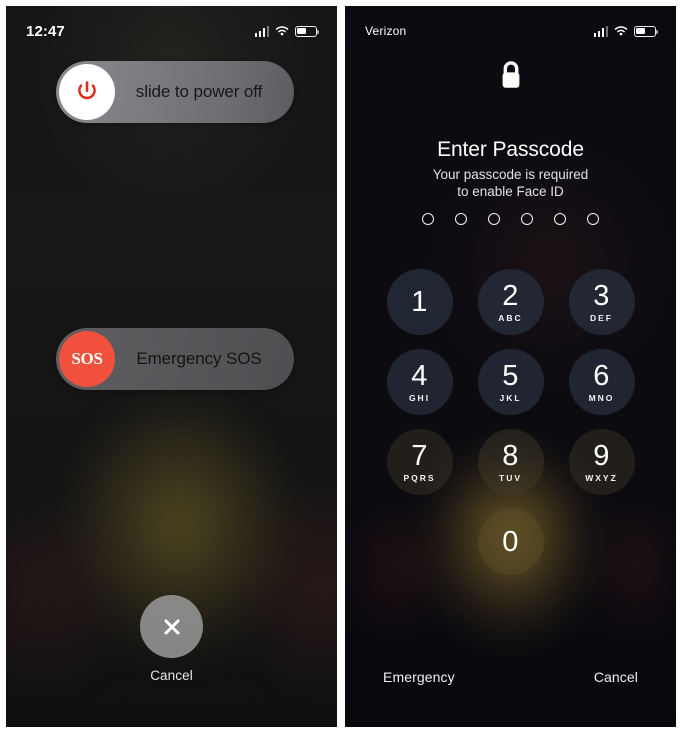 The image size is (680, 733). Describe the element at coordinates (419, 397) in the screenshot. I see `keypad-key-letters: GHI` at that location.